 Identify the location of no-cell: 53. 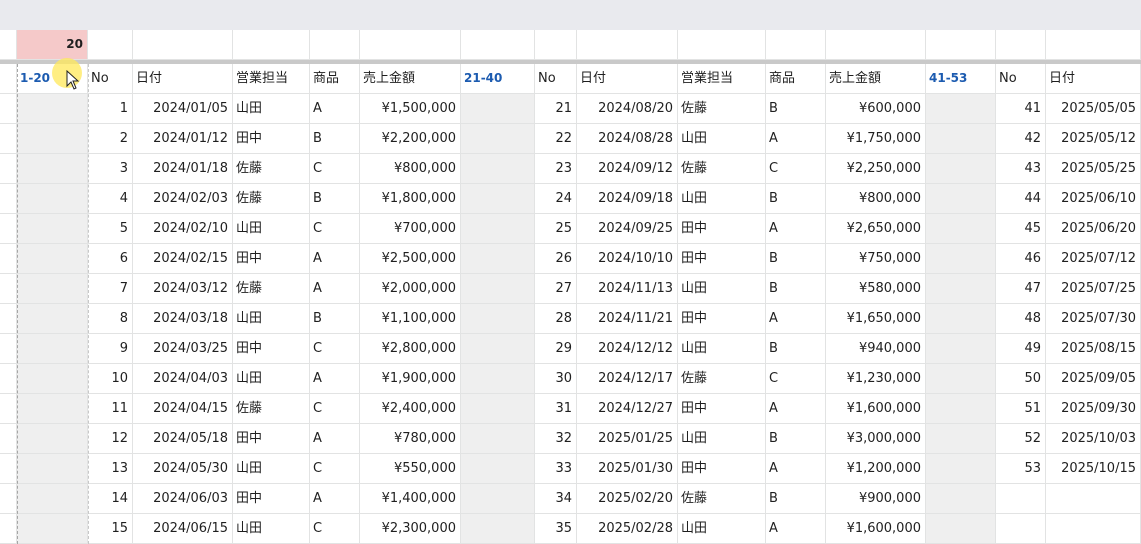
(1021, 469).